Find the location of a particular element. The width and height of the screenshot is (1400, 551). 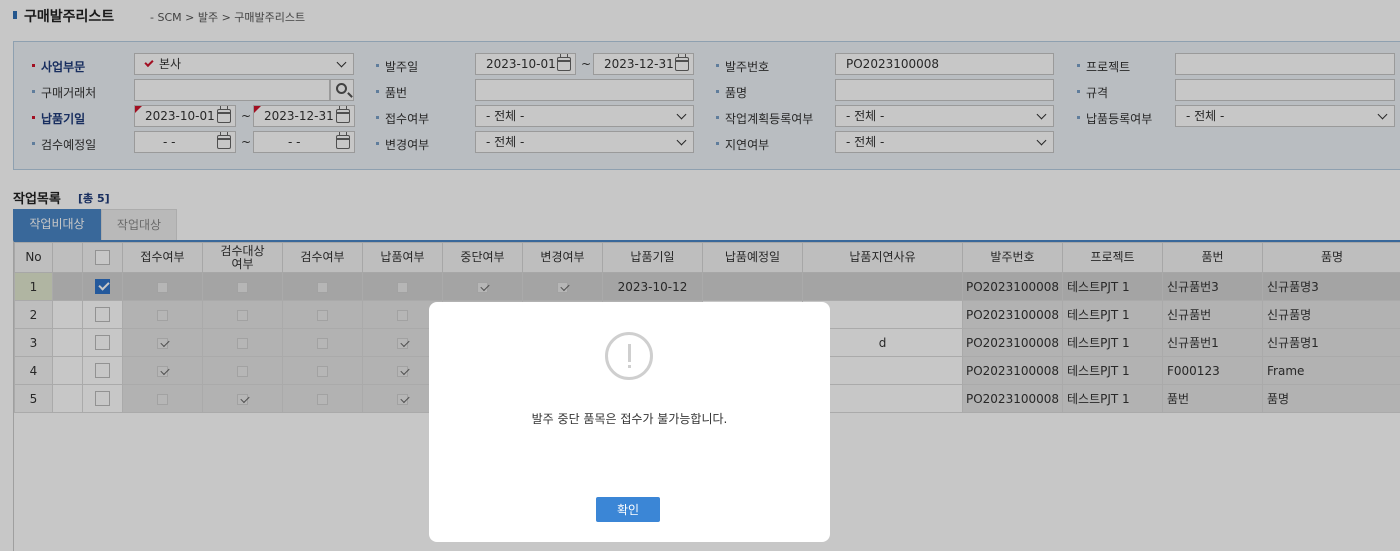

exclamation-circle-icon is located at coordinates (629, 356).